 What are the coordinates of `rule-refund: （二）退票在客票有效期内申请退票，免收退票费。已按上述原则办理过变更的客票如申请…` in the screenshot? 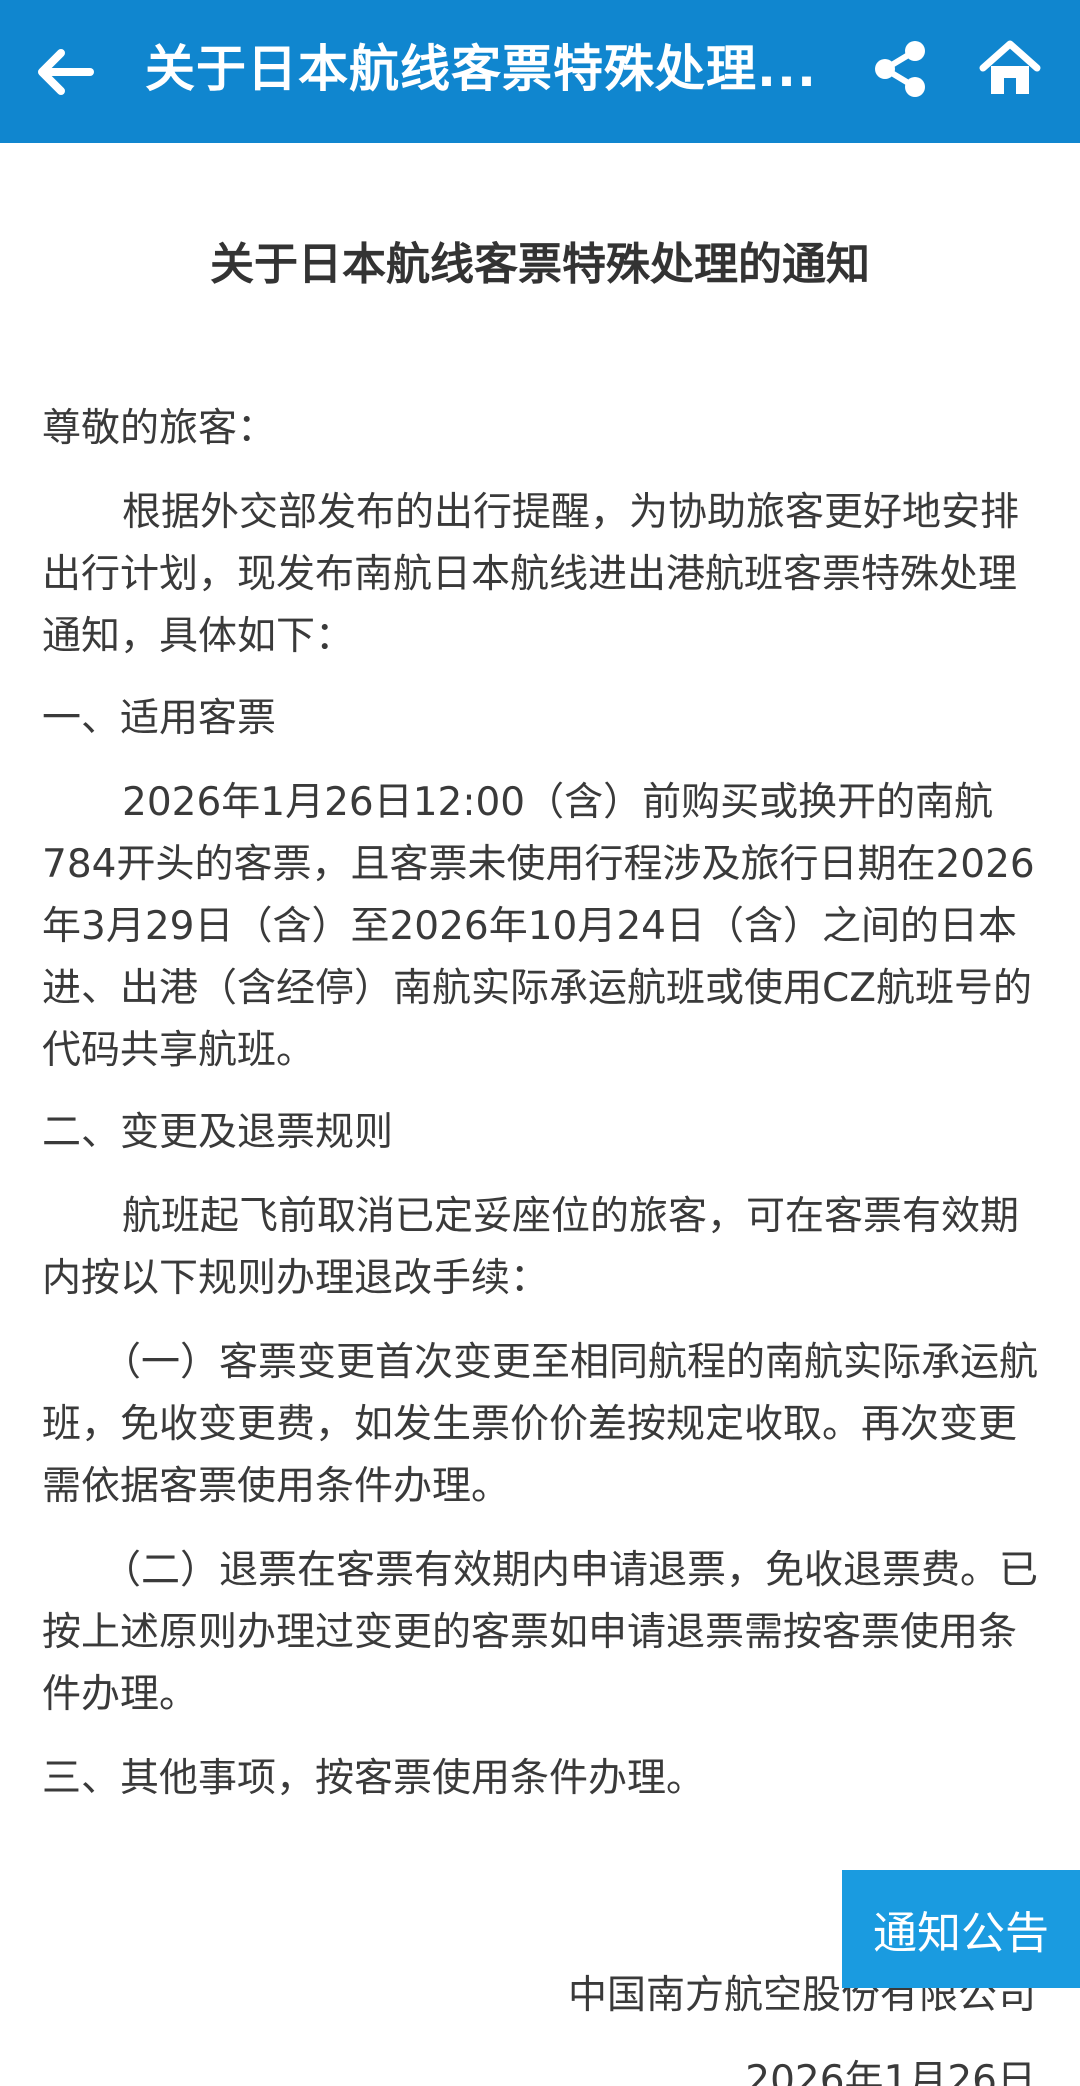 It's located at (540, 1632).